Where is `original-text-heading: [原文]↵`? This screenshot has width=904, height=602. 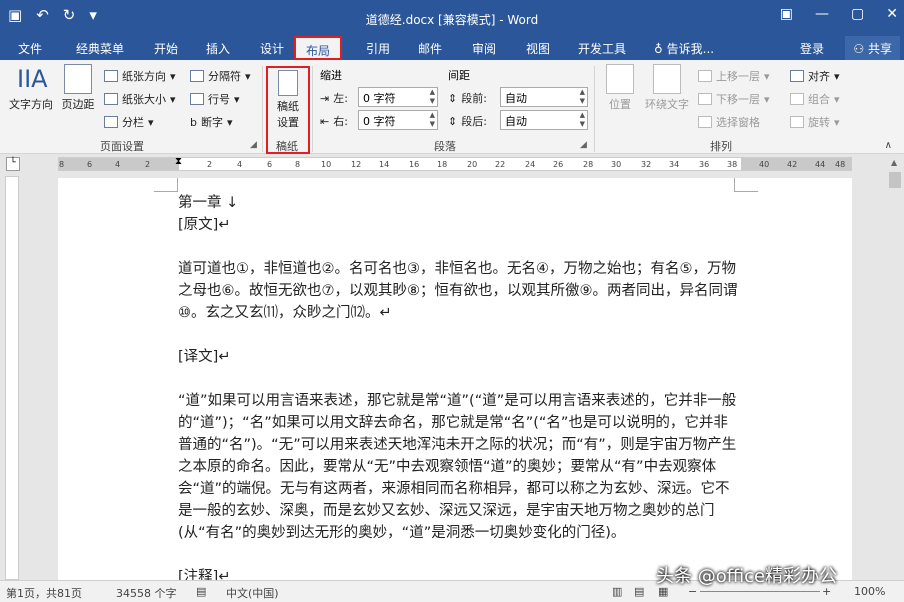 original-text-heading: [原文]↵ is located at coordinates (204, 225).